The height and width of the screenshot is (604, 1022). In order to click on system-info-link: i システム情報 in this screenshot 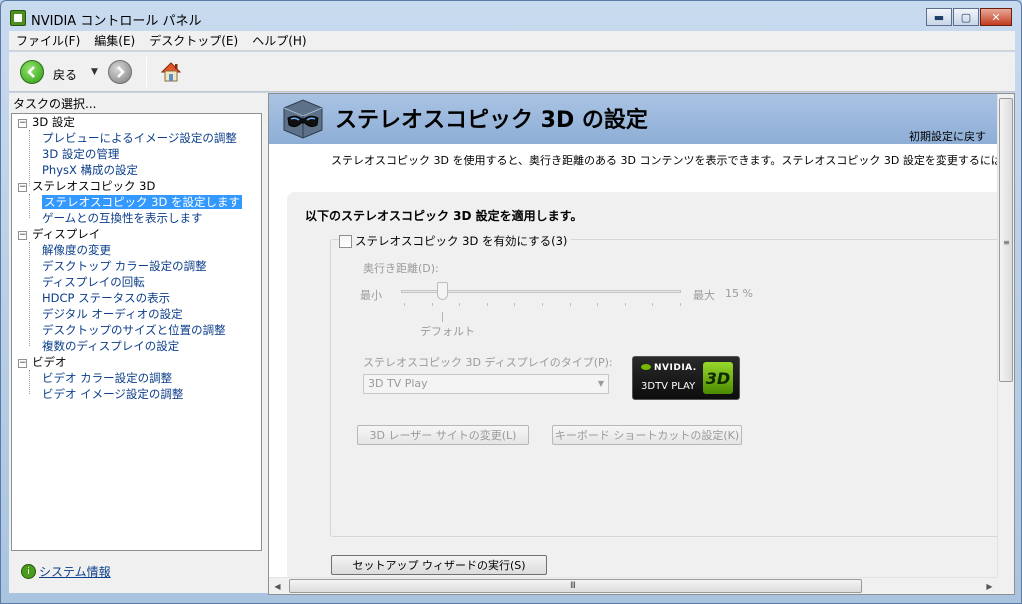, I will do `click(66, 571)`.